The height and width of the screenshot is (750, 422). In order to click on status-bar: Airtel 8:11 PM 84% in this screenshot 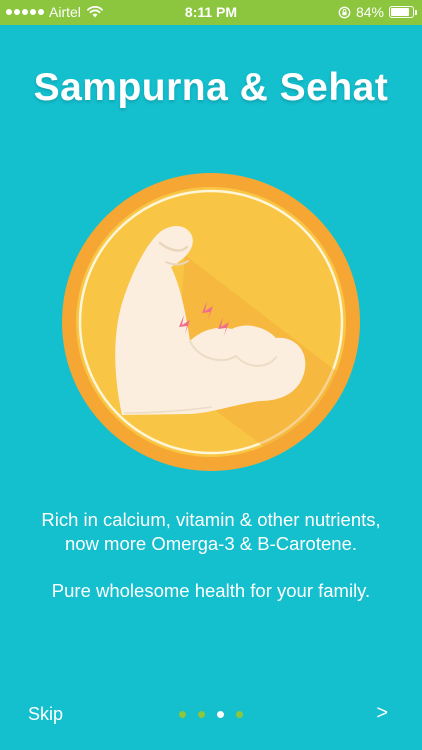, I will do `click(211, 12)`.